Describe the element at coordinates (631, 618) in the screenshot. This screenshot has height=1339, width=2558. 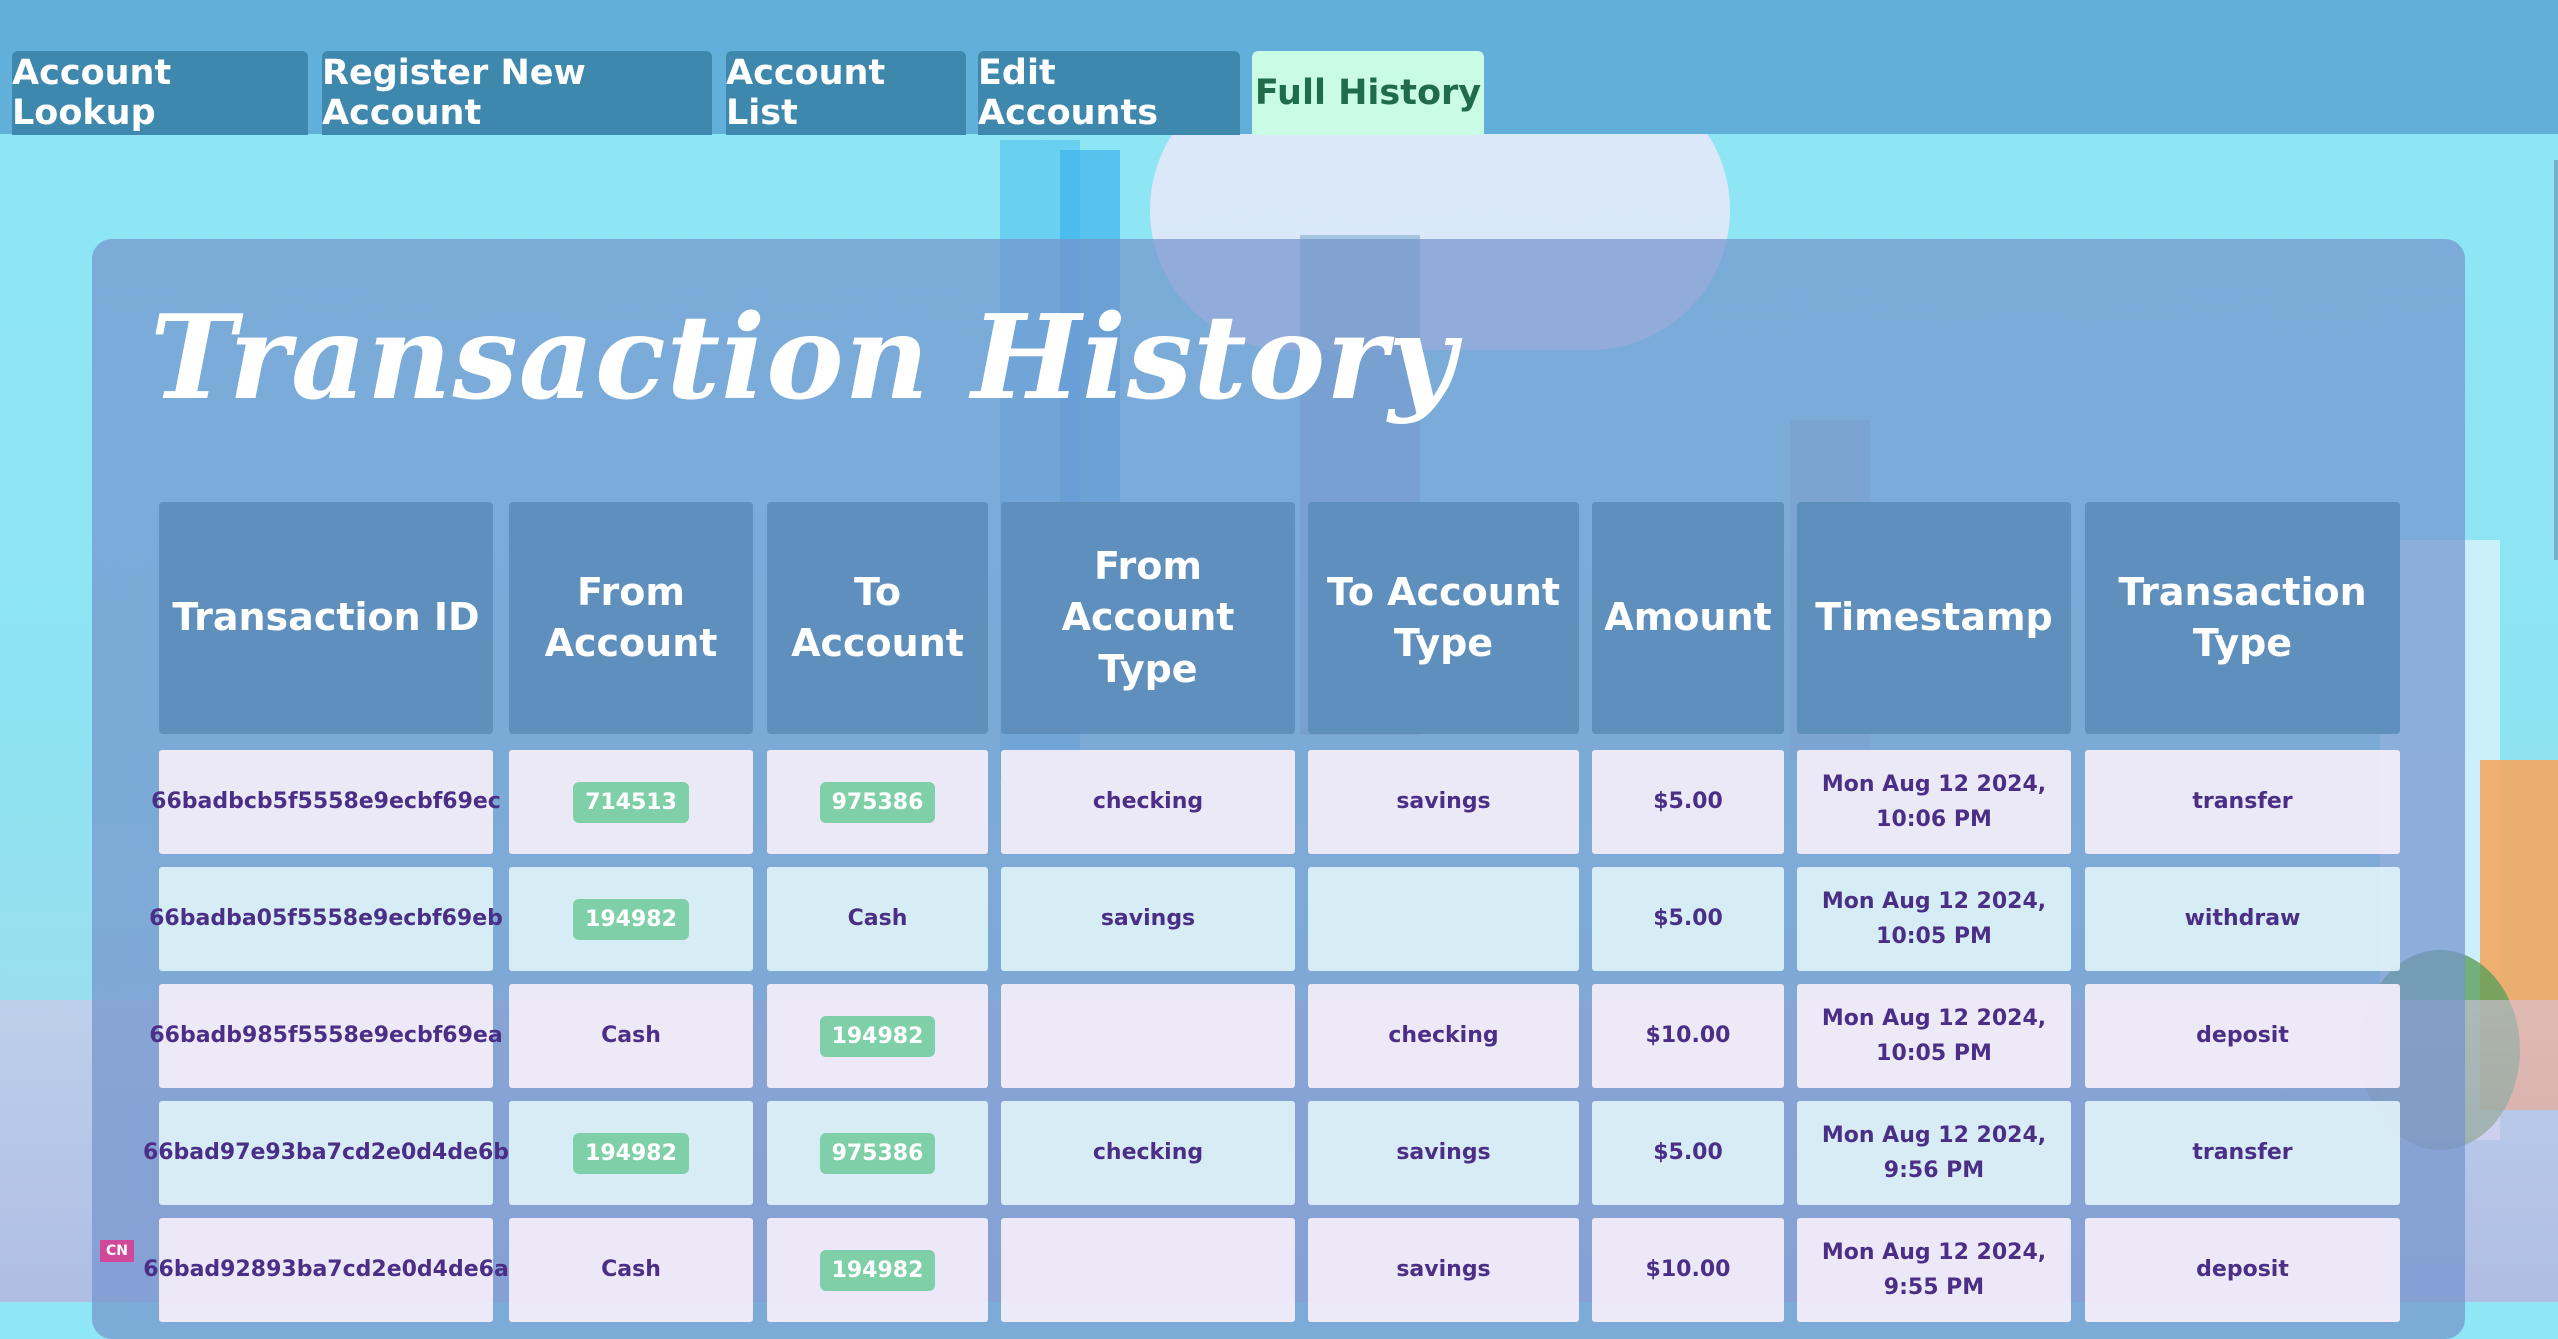
I see `column-header-from-account: From Account` at that location.